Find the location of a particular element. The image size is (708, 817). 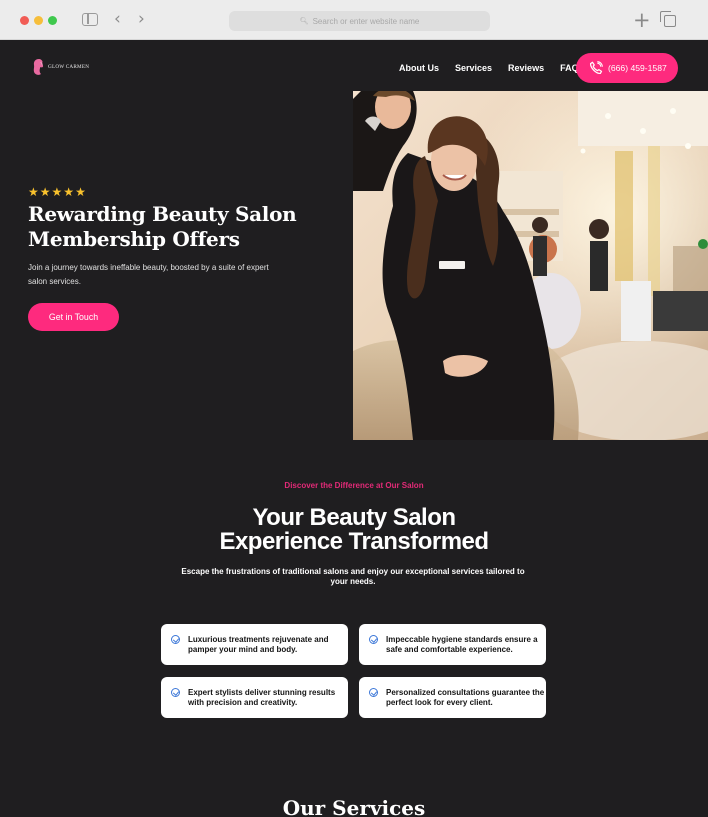

site-logo: GLOW CARMEN is located at coordinates (60, 67).